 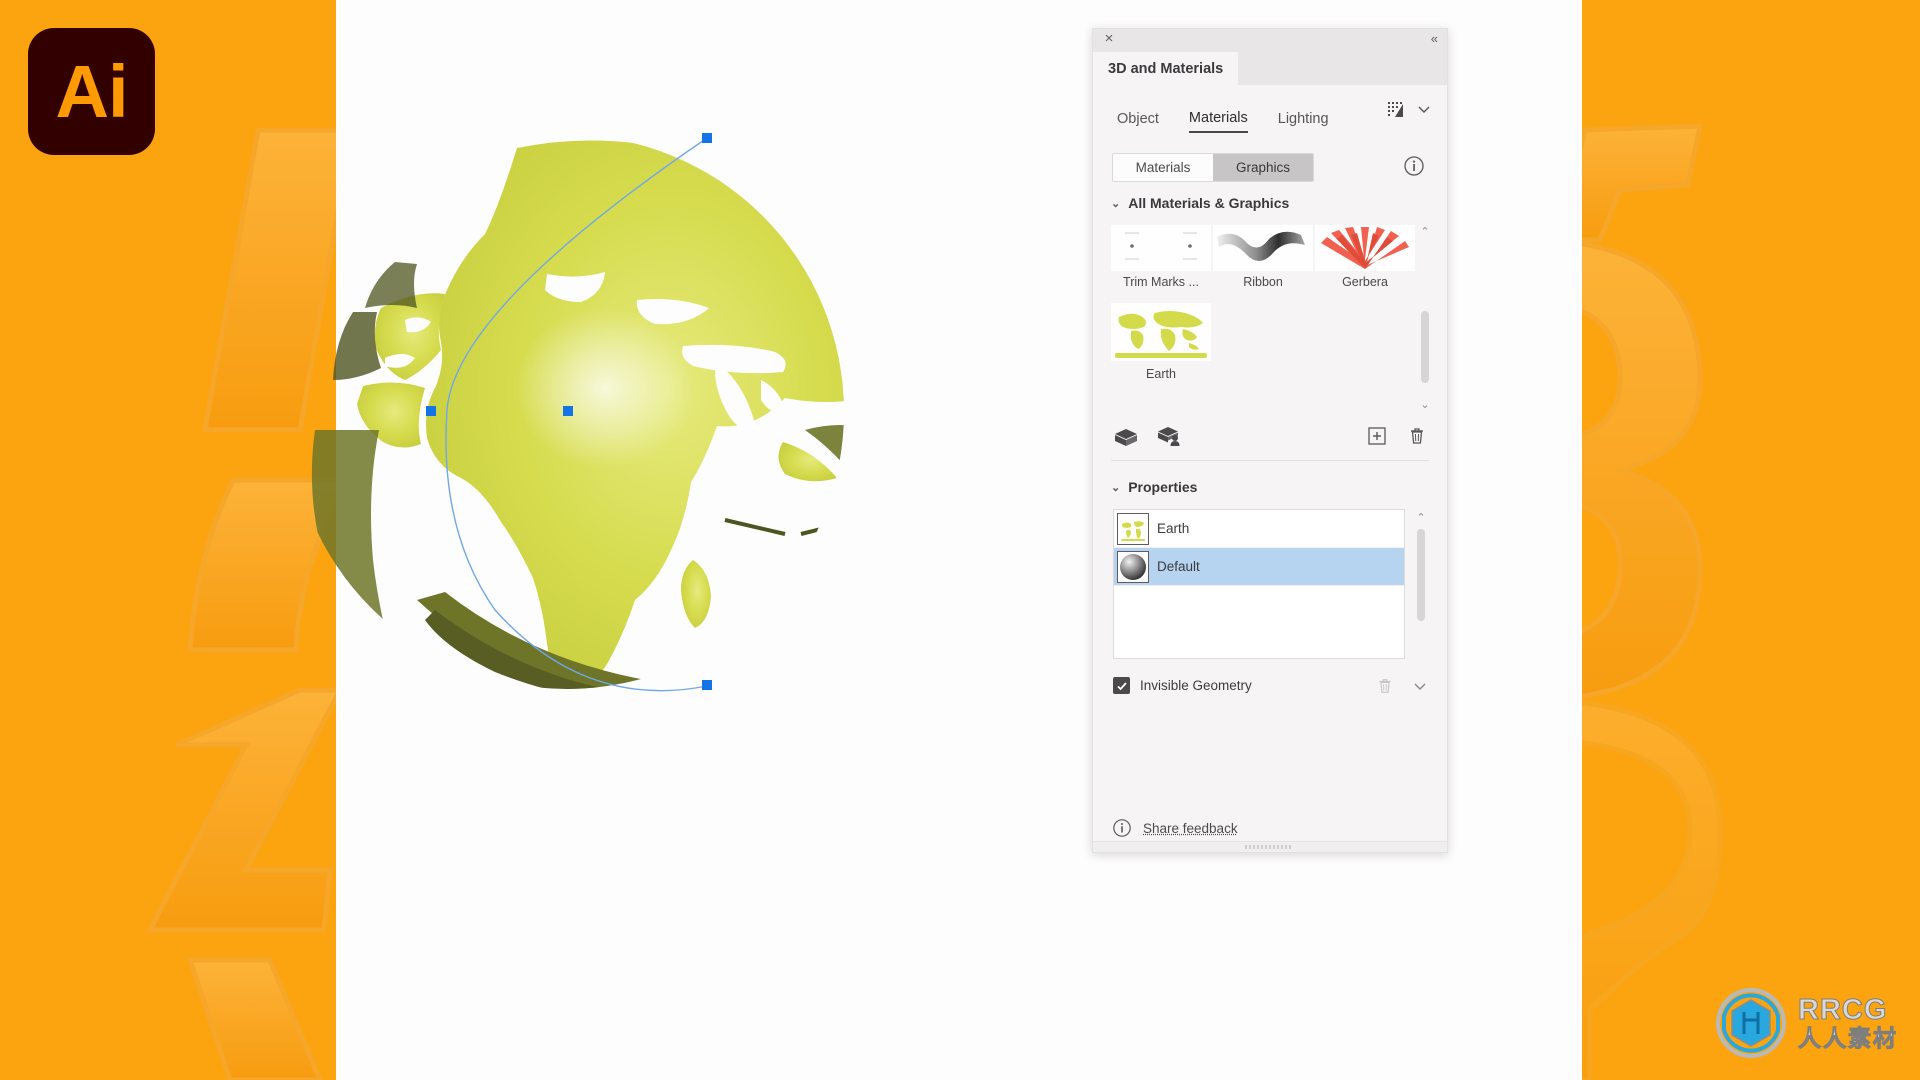 What do you see at coordinates (1395, 109) in the screenshot?
I see `render-preview-icon` at bounding box center [1395, 109].